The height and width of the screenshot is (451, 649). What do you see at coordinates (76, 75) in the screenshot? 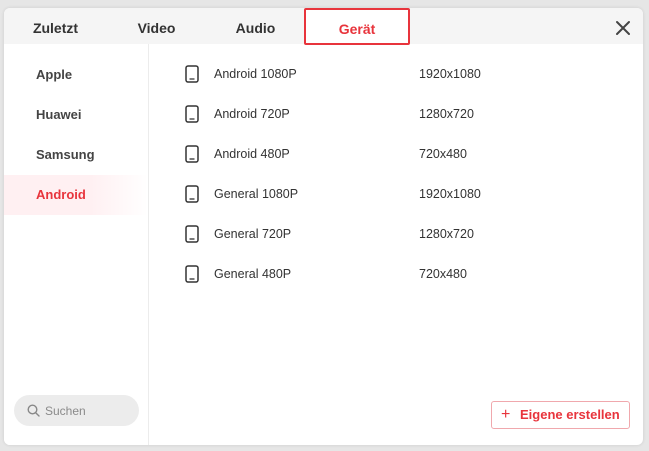
I see `sidebar-item-apple: Apple` at bounding box center [76, 75].